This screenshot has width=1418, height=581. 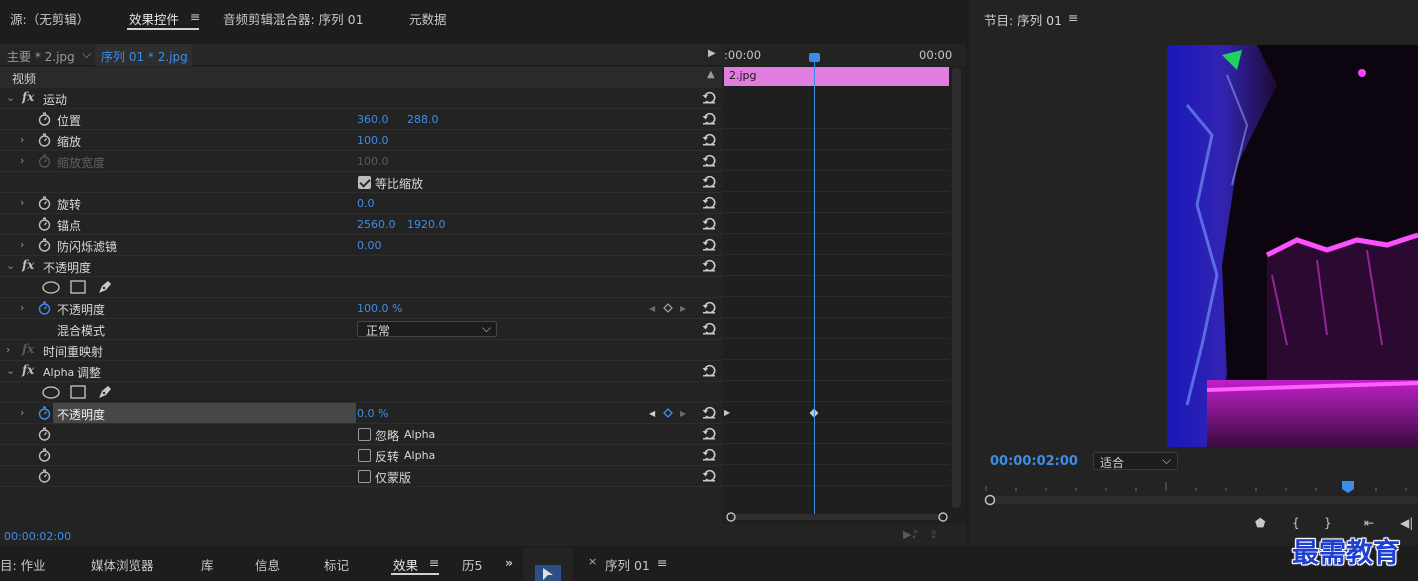 What do you see at coordinates (49, 18) in the screenshot?
I see `tab-source: 源:（无剪辑）` at bounding box center [49, 18].